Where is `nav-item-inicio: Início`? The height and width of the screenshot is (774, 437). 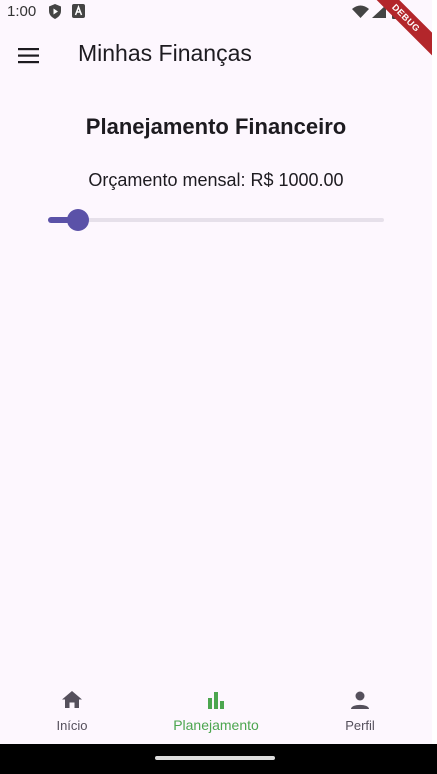
nav-item-inicio: Início is located at coordinates (72, 713).